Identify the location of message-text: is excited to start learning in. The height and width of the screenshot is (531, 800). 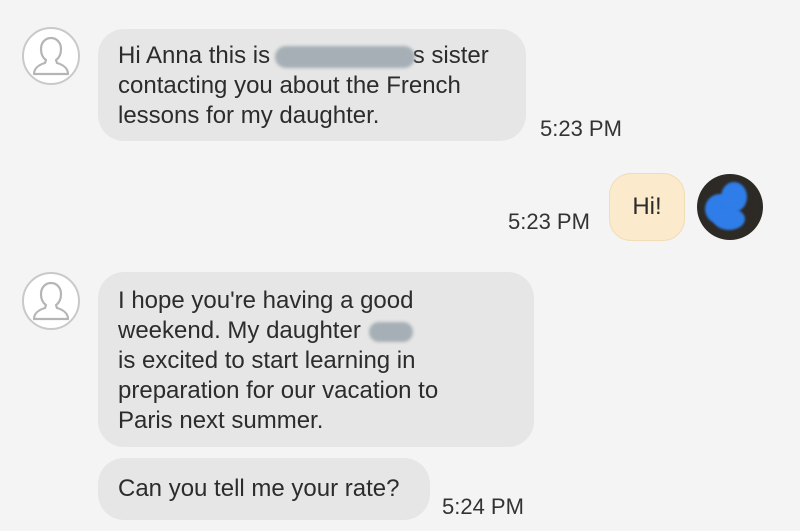
(267, 360).